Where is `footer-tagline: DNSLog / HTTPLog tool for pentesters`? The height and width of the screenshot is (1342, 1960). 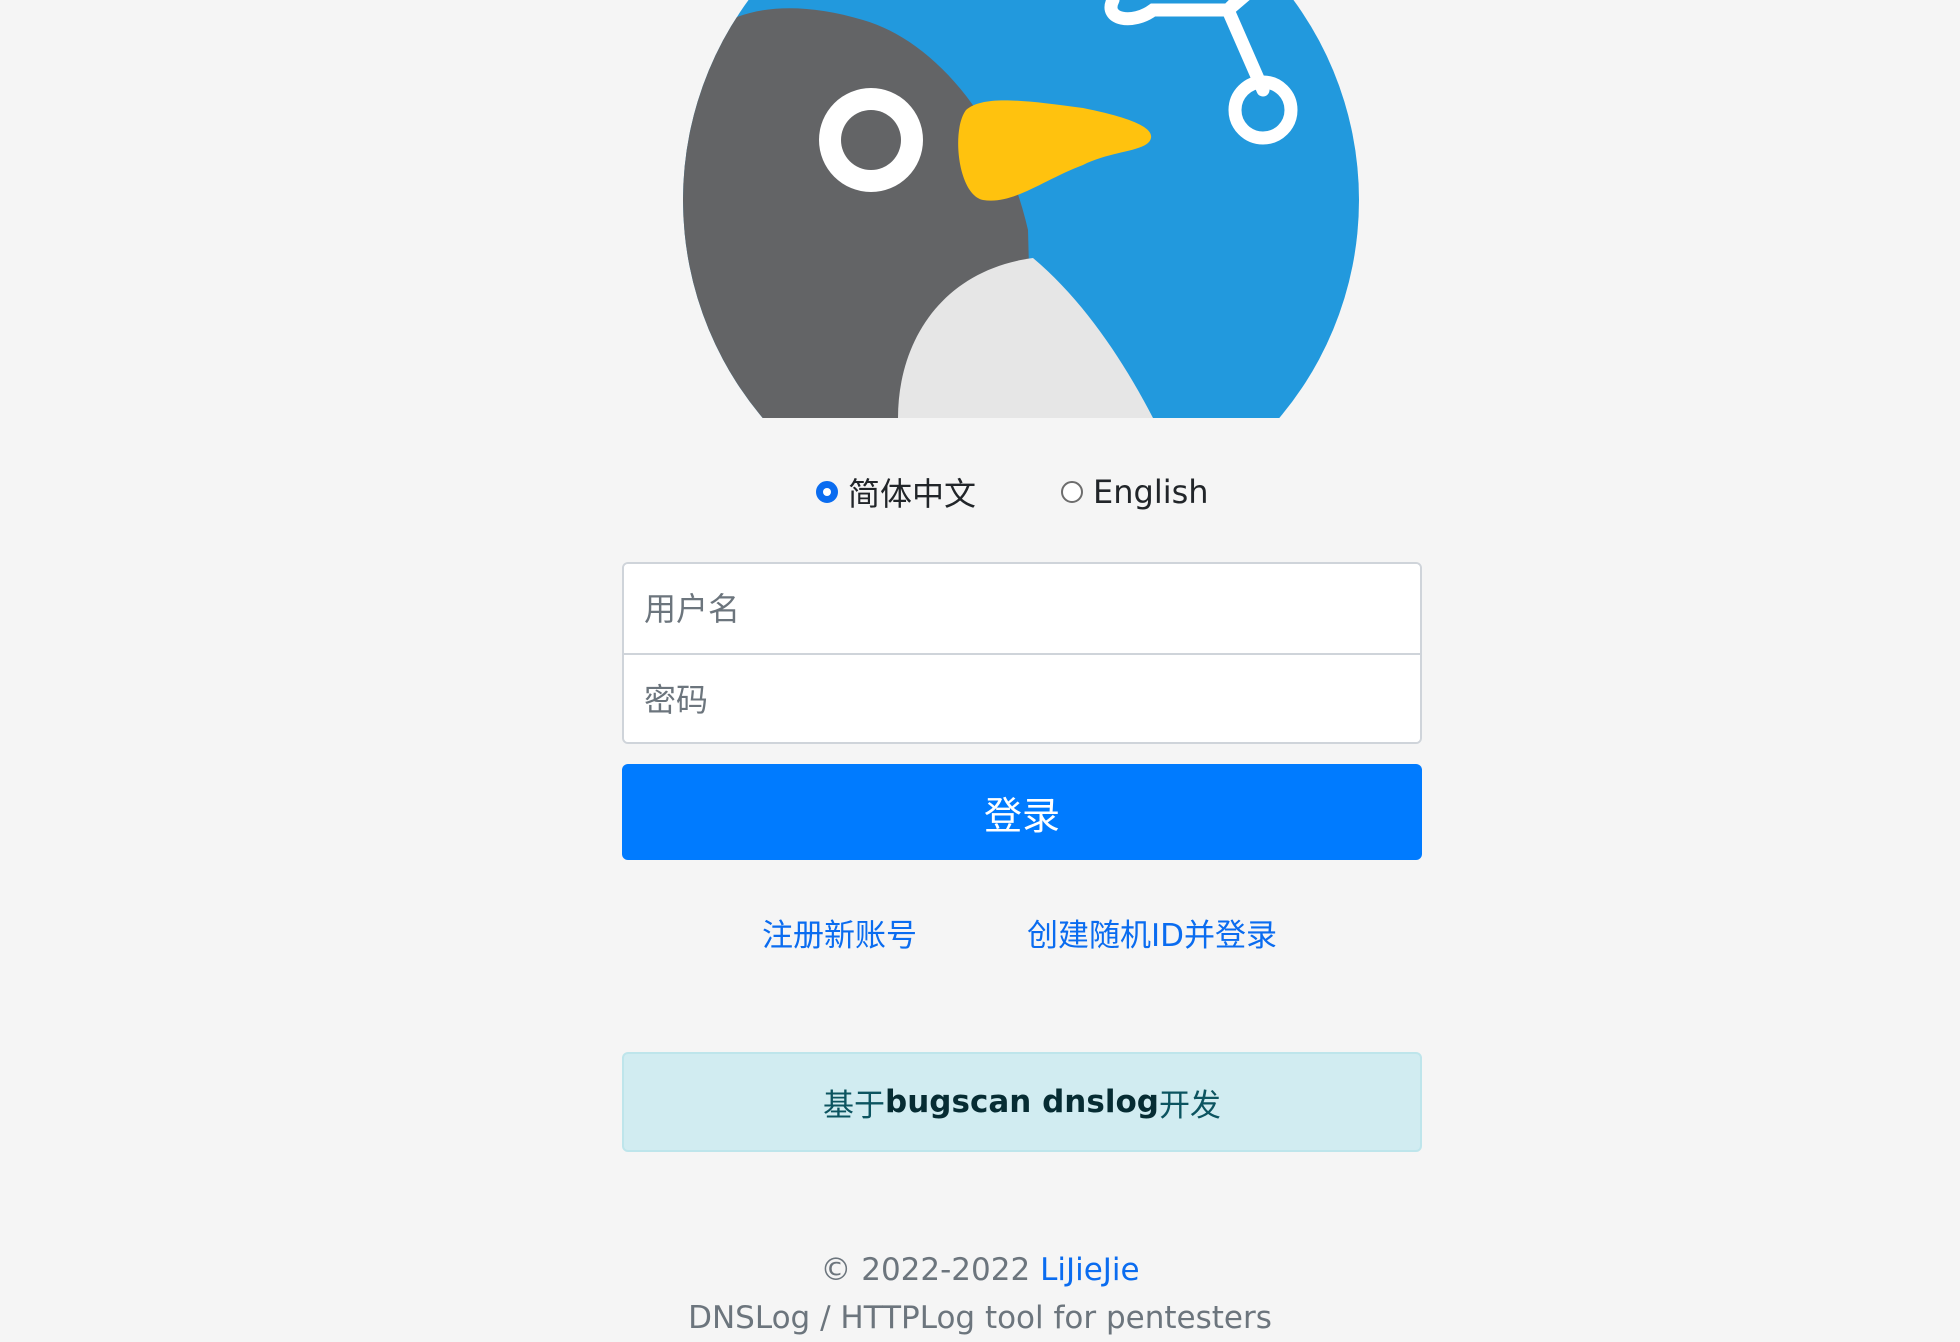 footer-tagline: DNSLog / HTTPLog tool for pentesters is located at coordinates (980, 1318).